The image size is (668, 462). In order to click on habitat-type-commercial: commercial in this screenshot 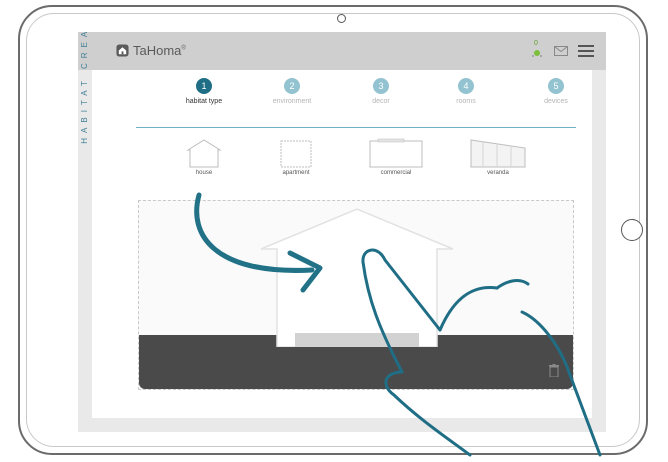, I will do `click(396, 157)`.